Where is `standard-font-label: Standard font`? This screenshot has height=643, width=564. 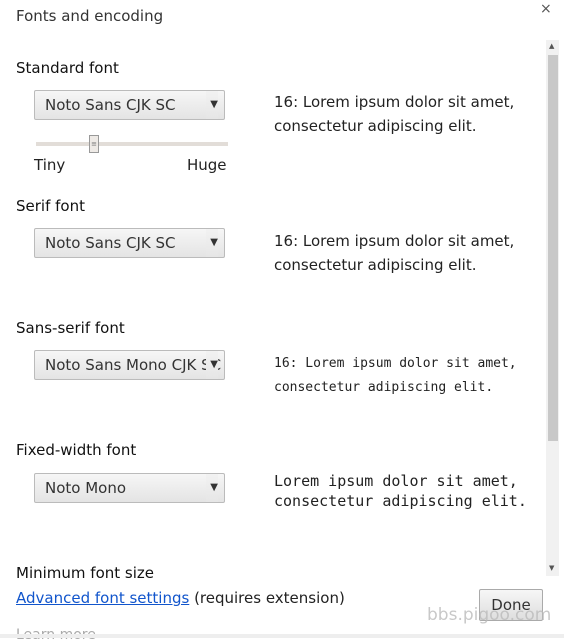
standard-font-label: Standard font is located at coordinates (67, 68).